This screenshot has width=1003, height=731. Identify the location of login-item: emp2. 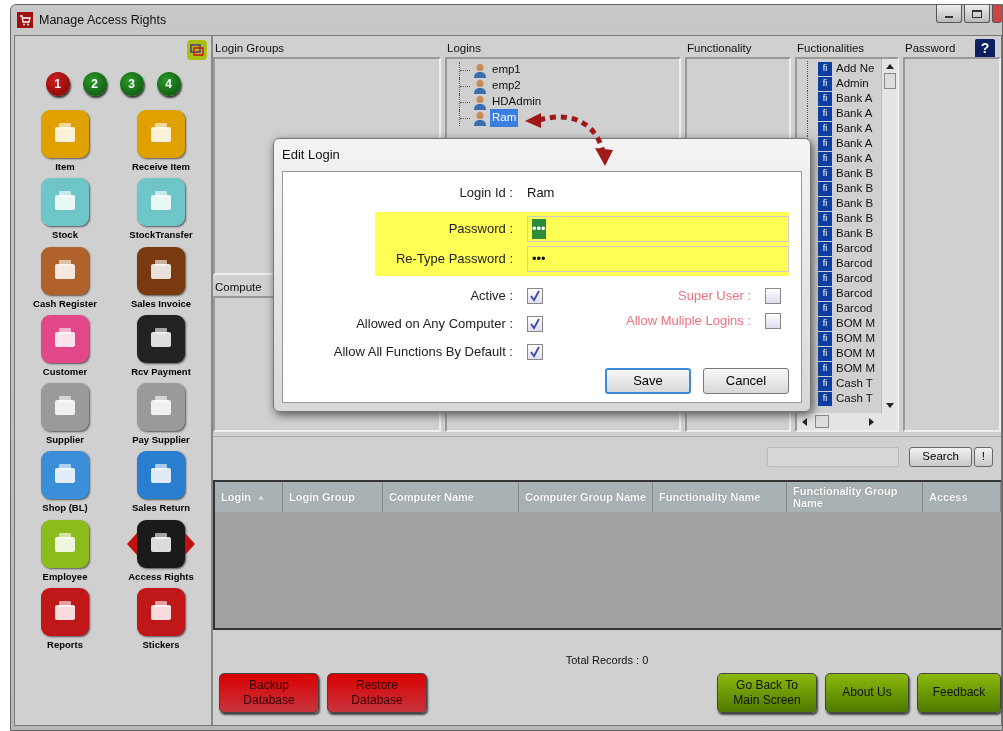
(506, 86).